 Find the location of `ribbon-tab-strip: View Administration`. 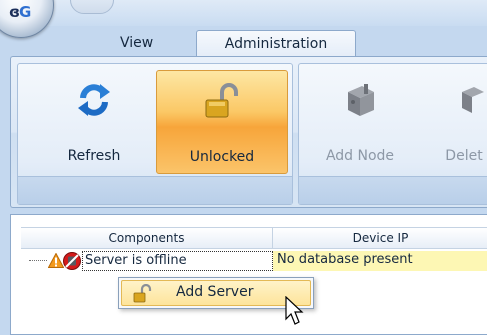

ribbon-tab-strip: View Administration is located at coordinates (243, 41).